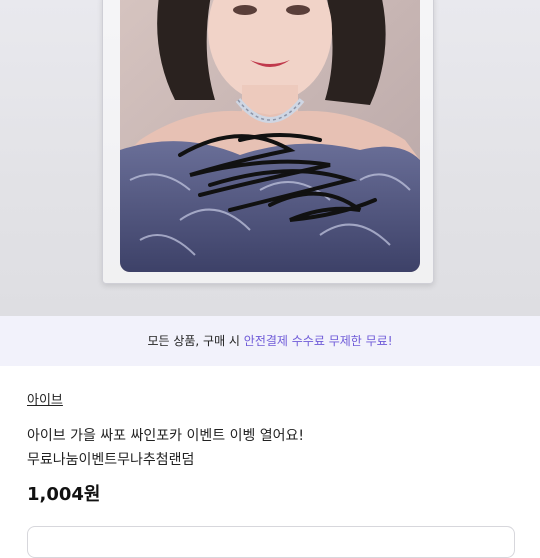 The image size is (540, 558). What do you see at coordinates (271, 542) in the screenshot?
I see `bottom-card` at bounding box center [271, 542].